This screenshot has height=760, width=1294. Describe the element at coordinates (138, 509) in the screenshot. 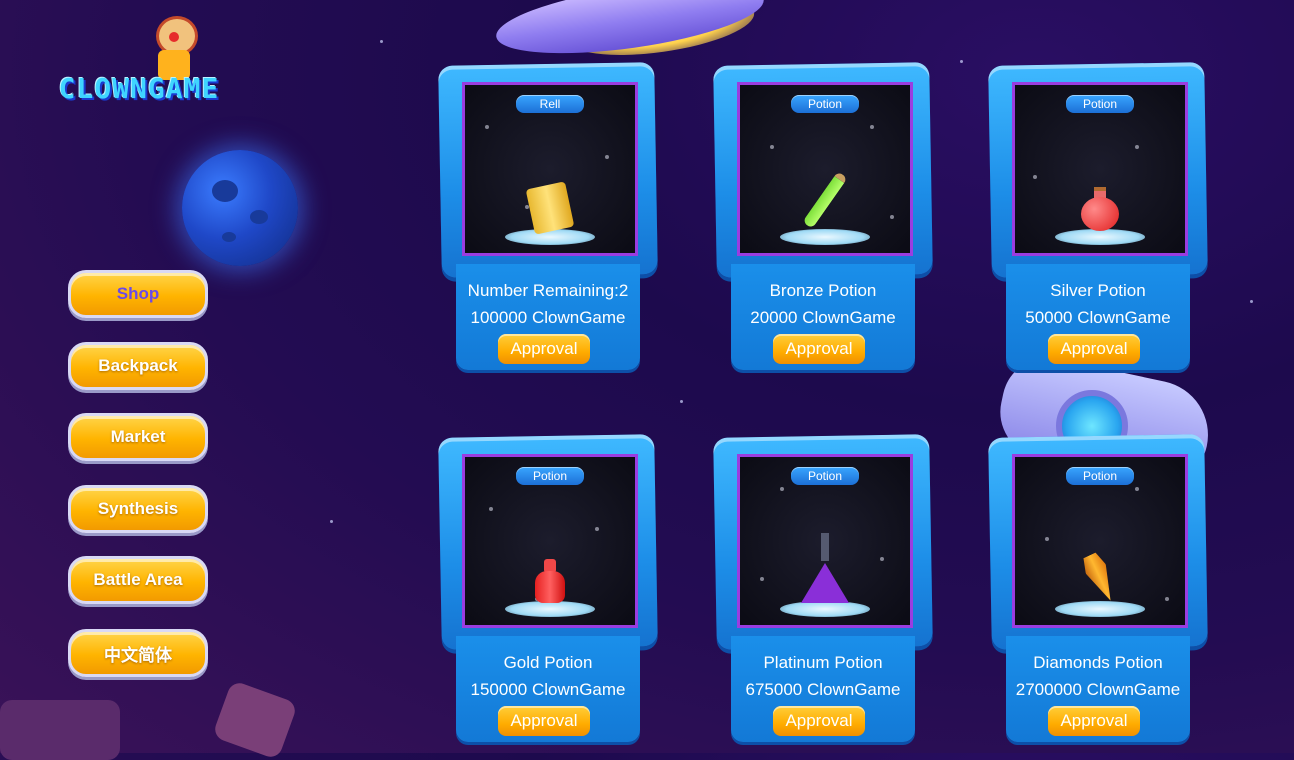

I see `menu-button-synthesis: Synthesis` at that location.